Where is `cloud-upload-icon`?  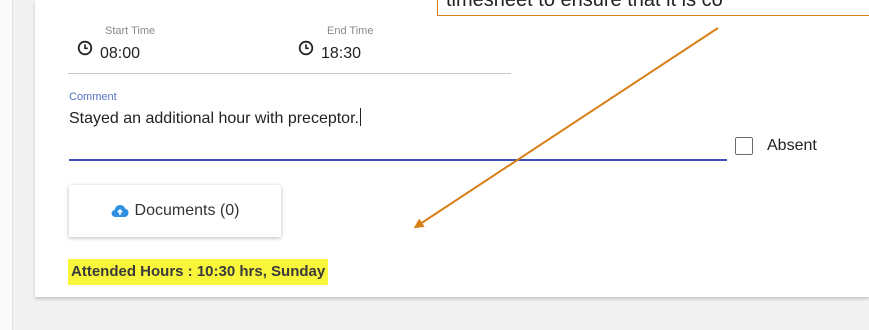 cloud-upload-icon is located at coordinates (120, 211).